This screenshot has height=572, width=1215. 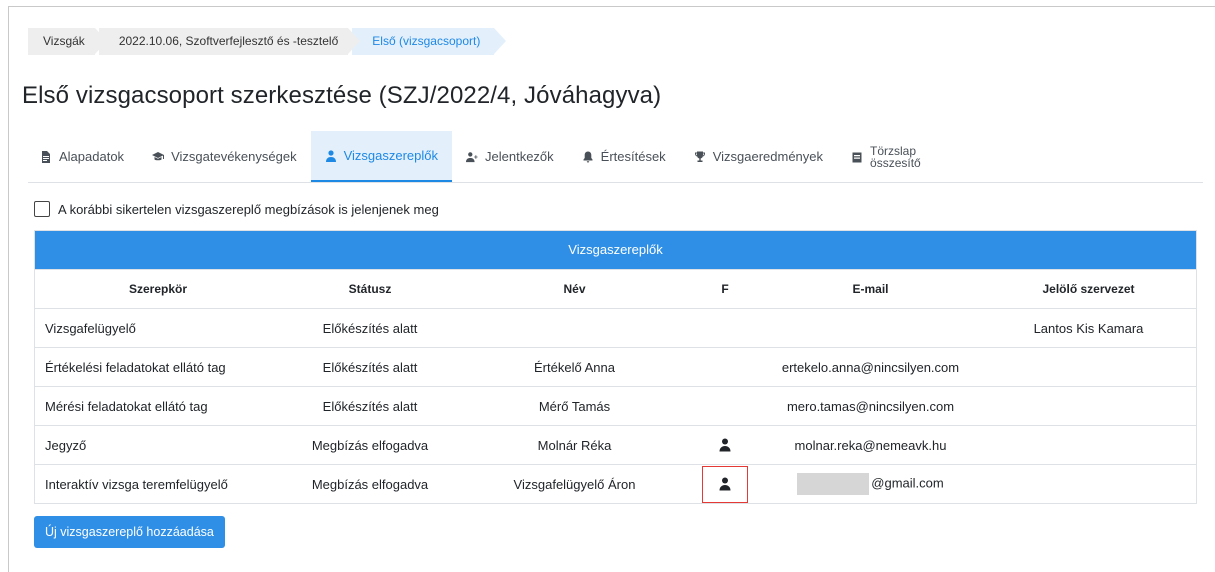 What do you see at coordinates (633, 156) in the screenshot?
I see `tab-label: Értesítések` at bounding box center [633, 156].